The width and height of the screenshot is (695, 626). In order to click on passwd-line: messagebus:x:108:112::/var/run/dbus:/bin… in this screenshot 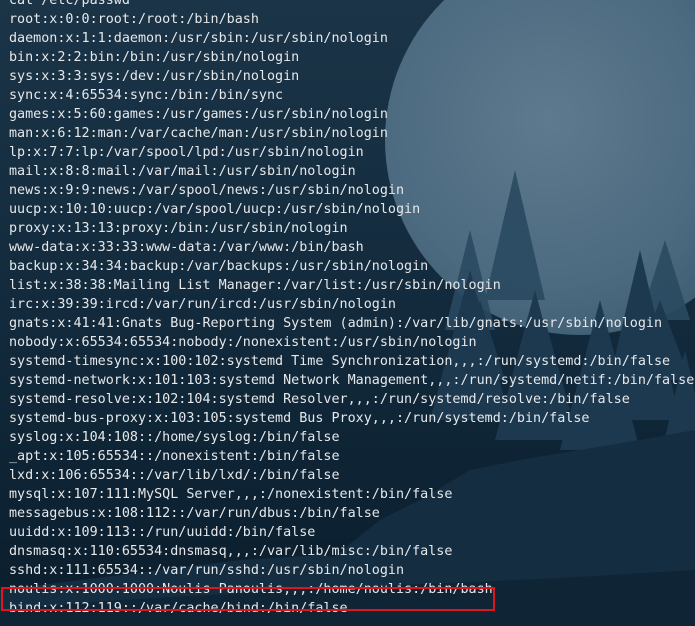, I will do `click(194, 513)`.